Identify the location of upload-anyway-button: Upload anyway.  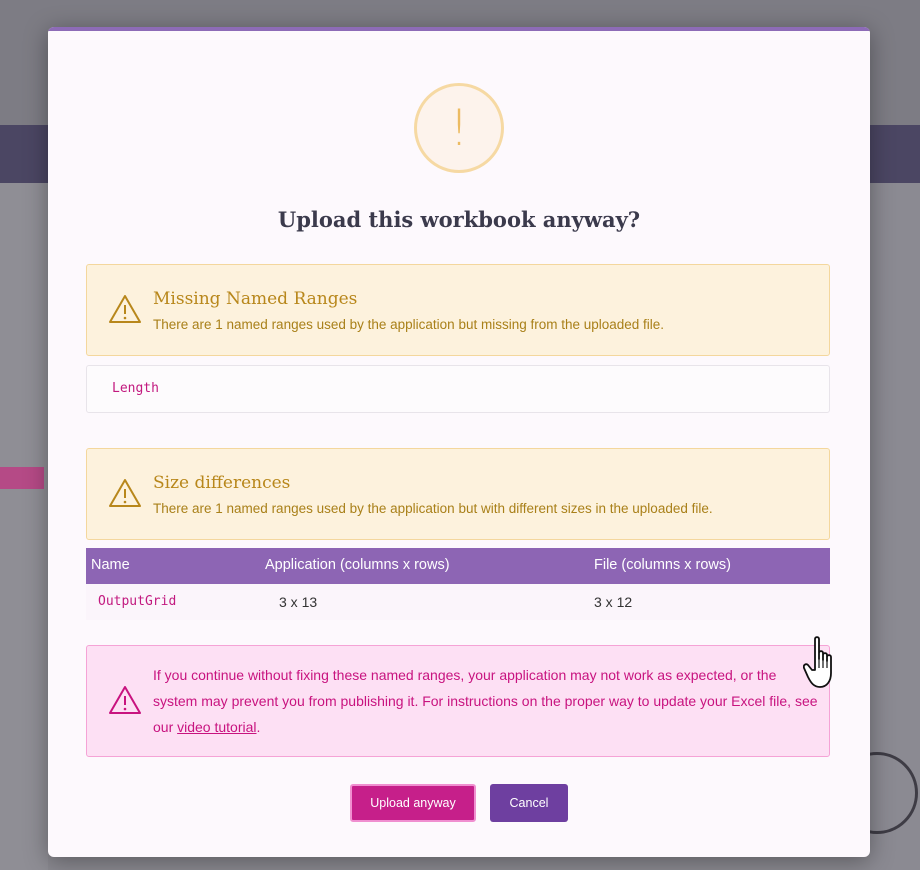
(413, 803).